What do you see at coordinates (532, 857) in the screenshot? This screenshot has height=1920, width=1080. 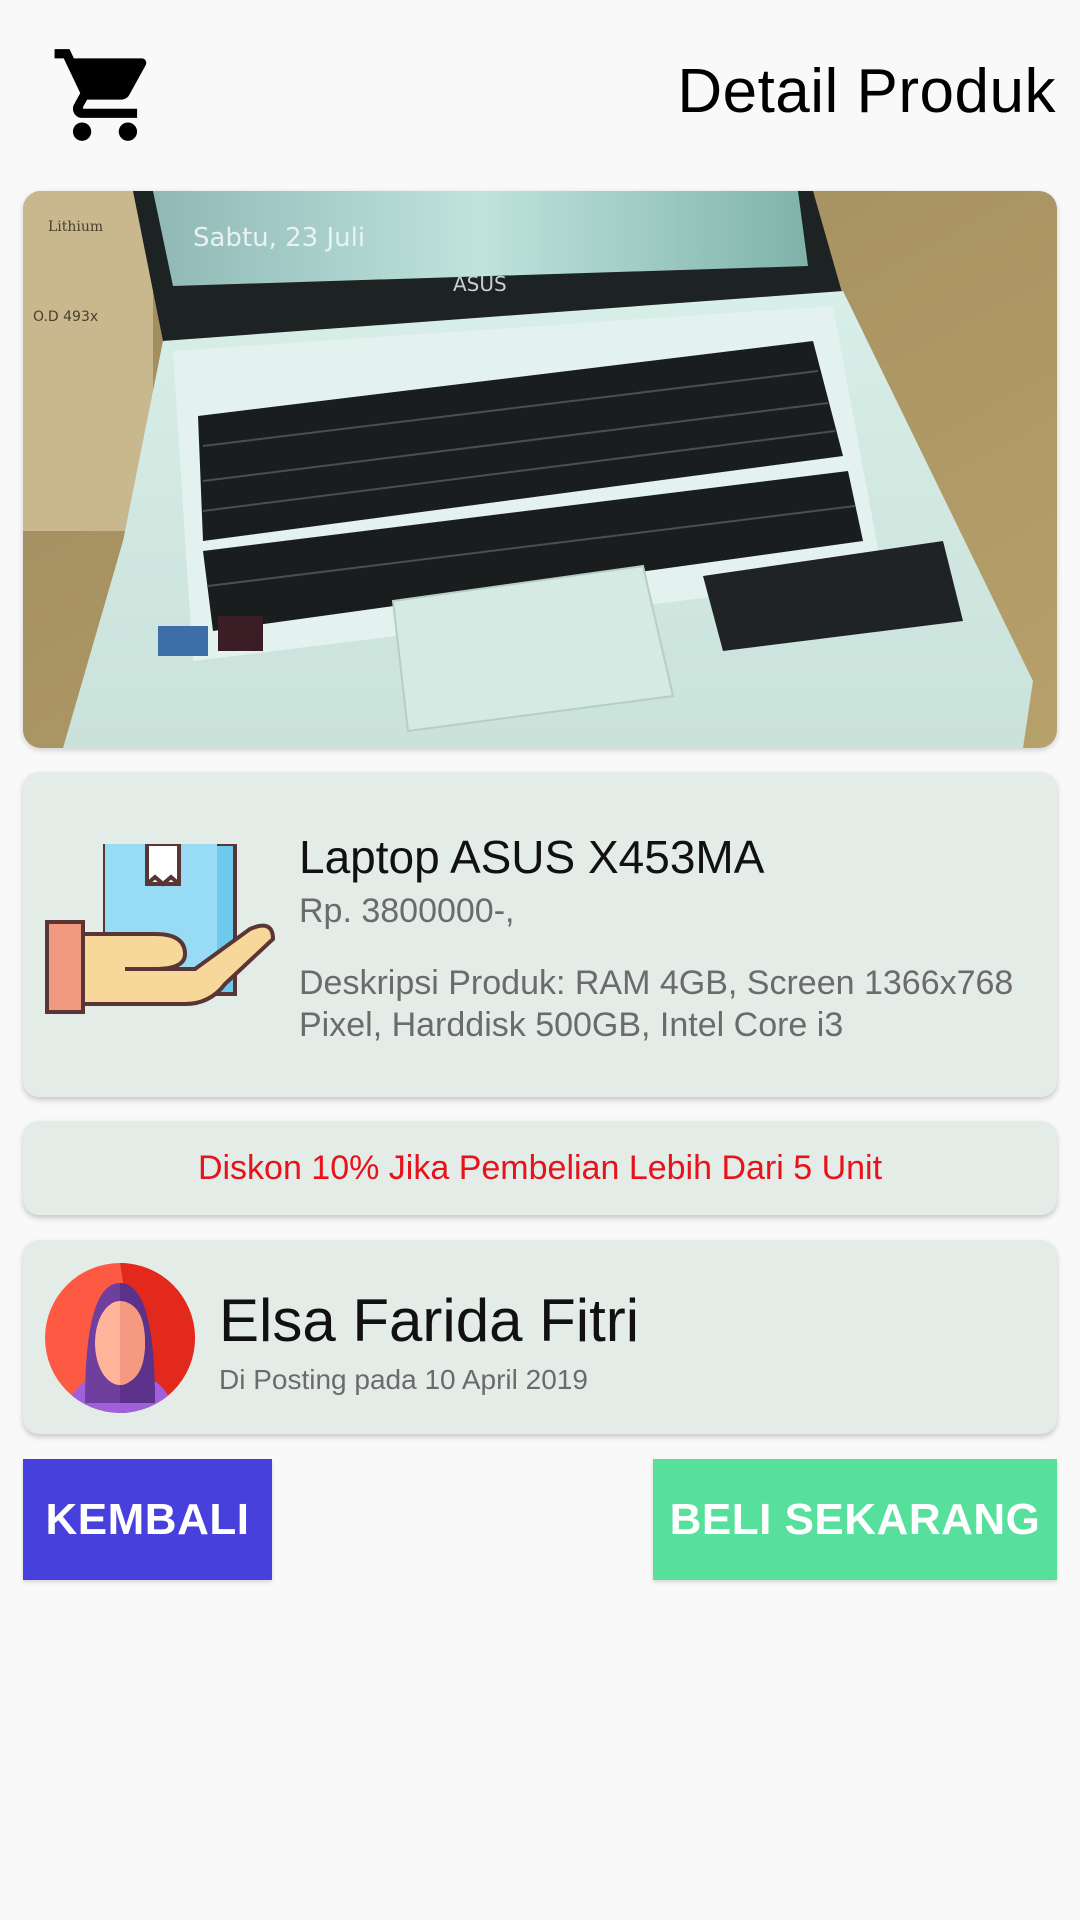 I see `product-name: Laptop ASUS X453MA` at bounding box center [532, 857].